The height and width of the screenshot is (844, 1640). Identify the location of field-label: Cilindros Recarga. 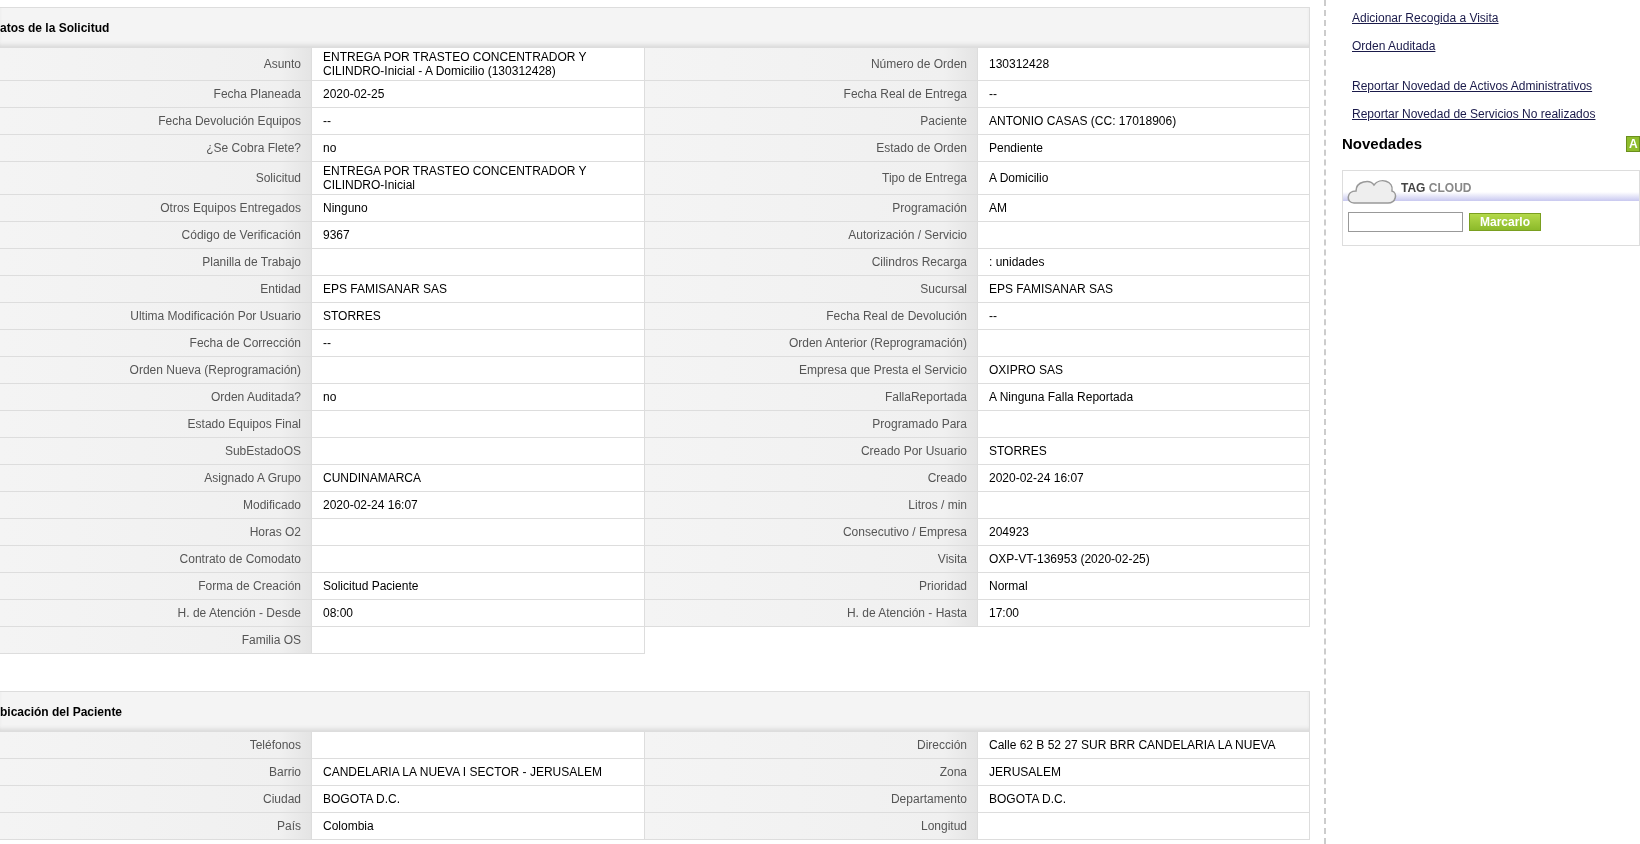
(811, 262).